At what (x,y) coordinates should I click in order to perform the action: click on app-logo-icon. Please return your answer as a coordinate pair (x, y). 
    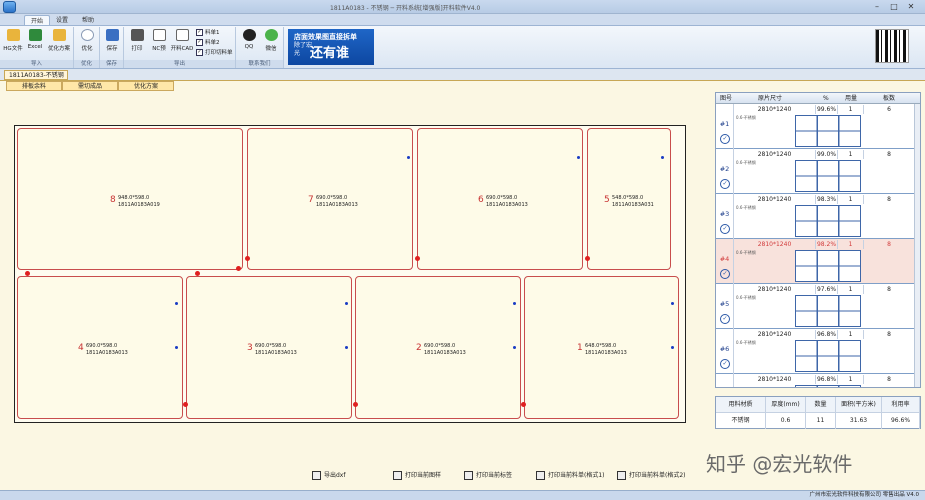
    Looking at the image, I should click on (9, 7).